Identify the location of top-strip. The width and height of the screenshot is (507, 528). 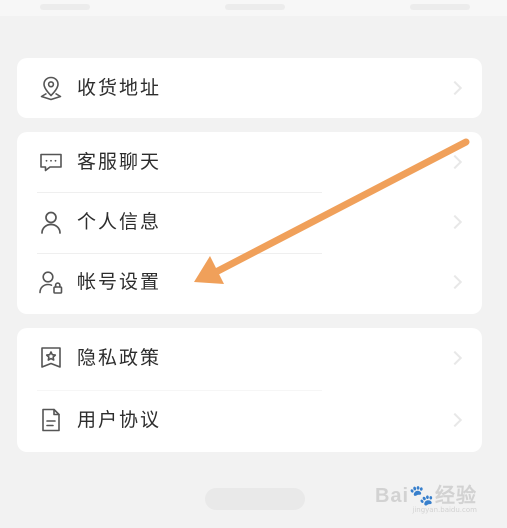
(253, 8).